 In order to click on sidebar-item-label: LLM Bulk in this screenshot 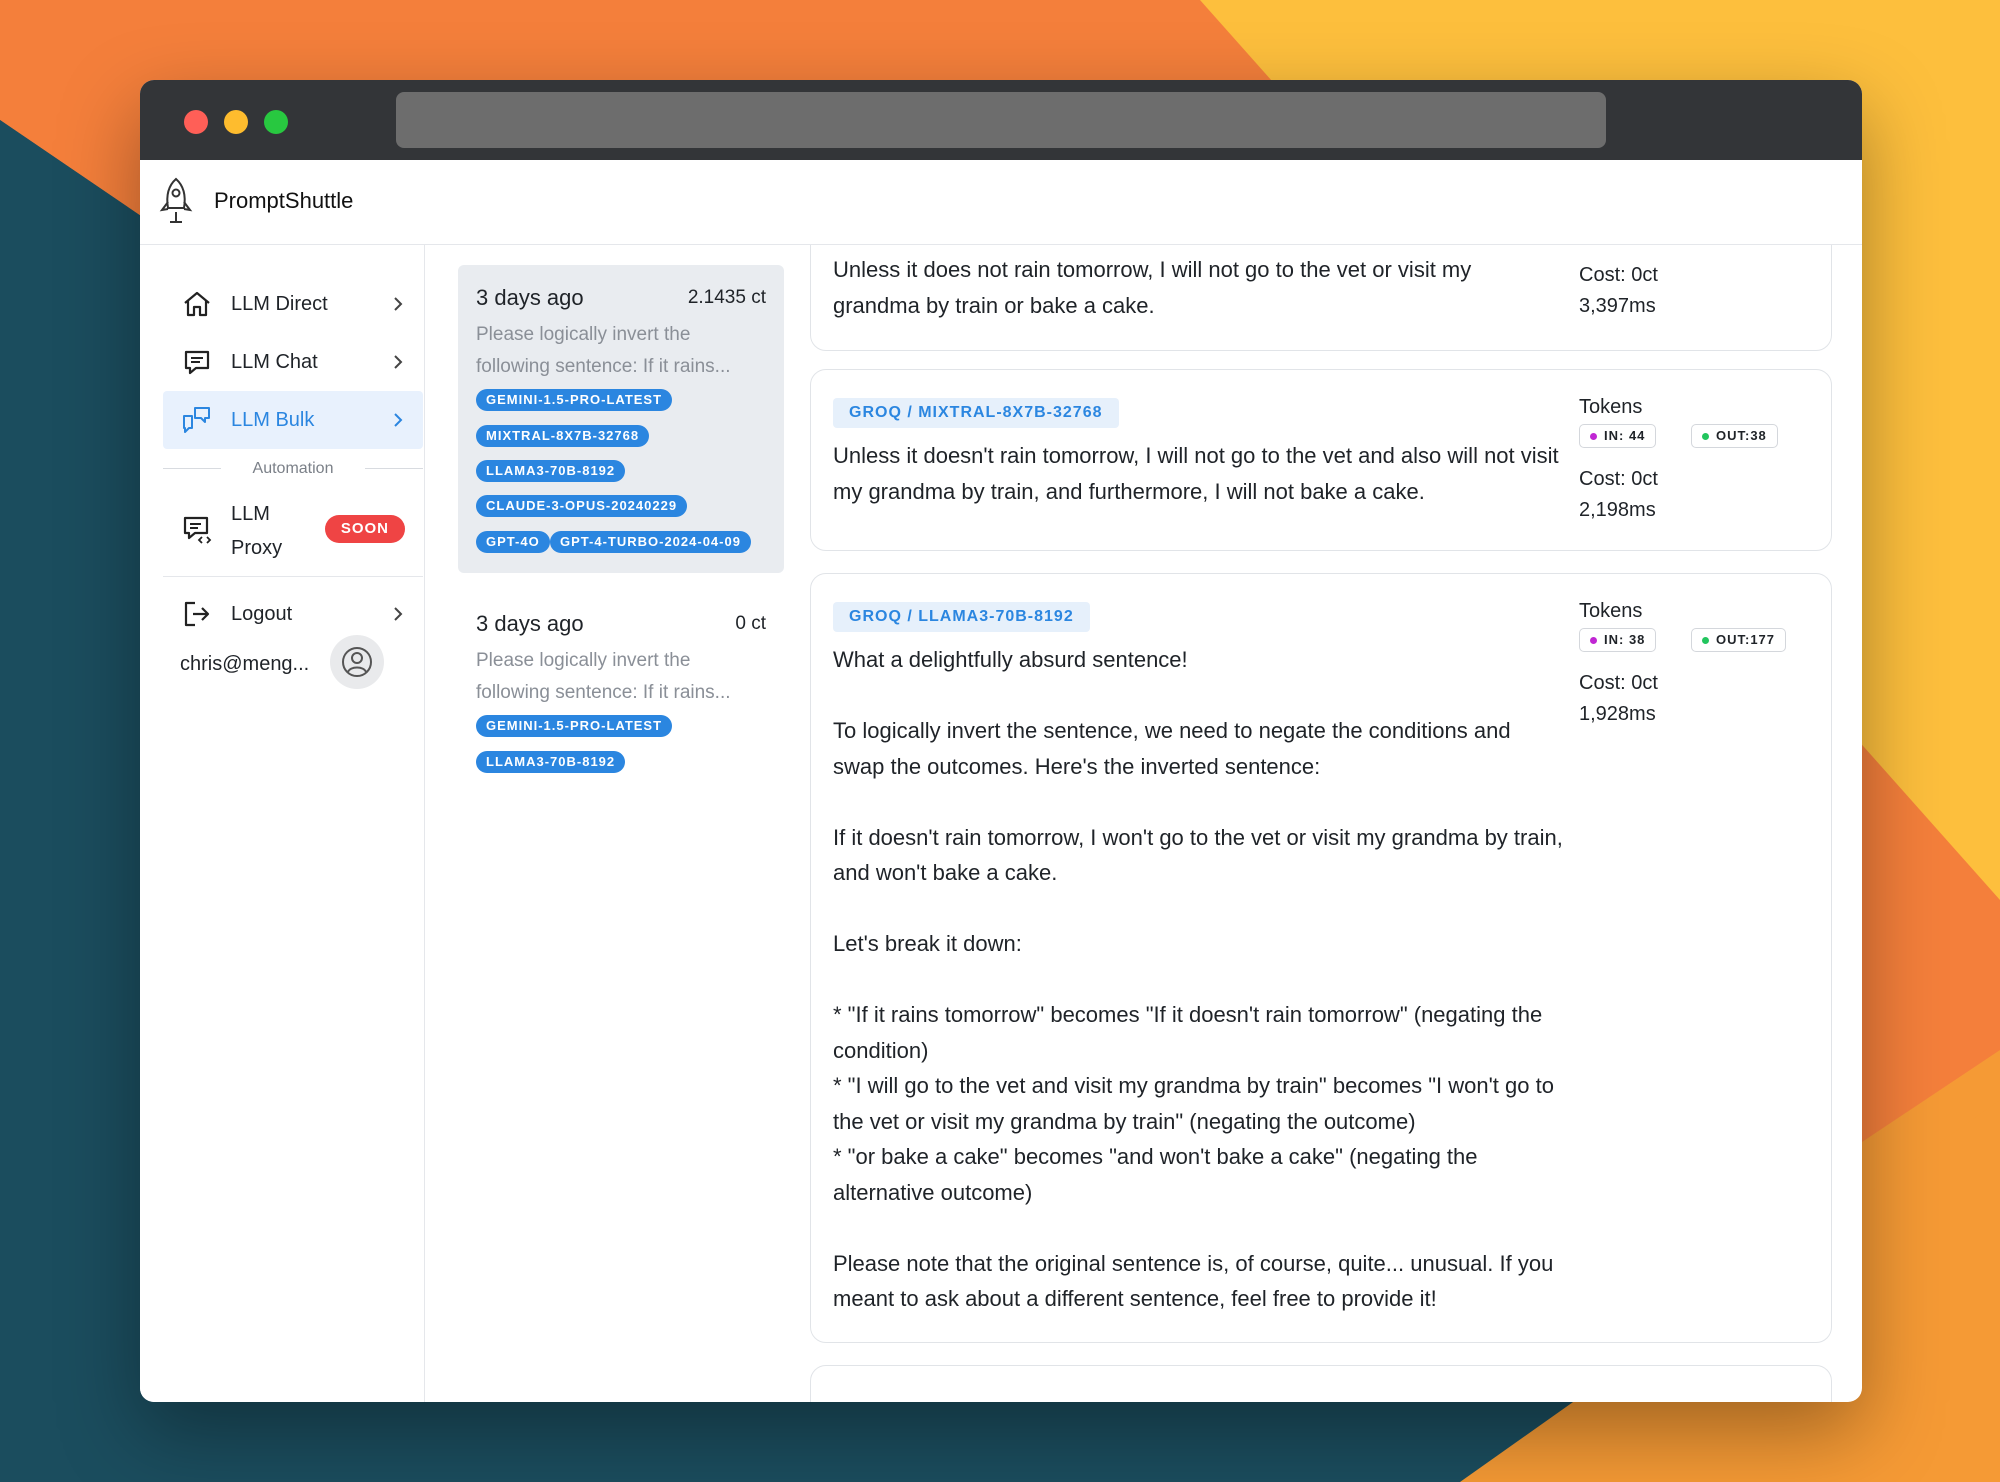, I will do `click(273, 419)`.